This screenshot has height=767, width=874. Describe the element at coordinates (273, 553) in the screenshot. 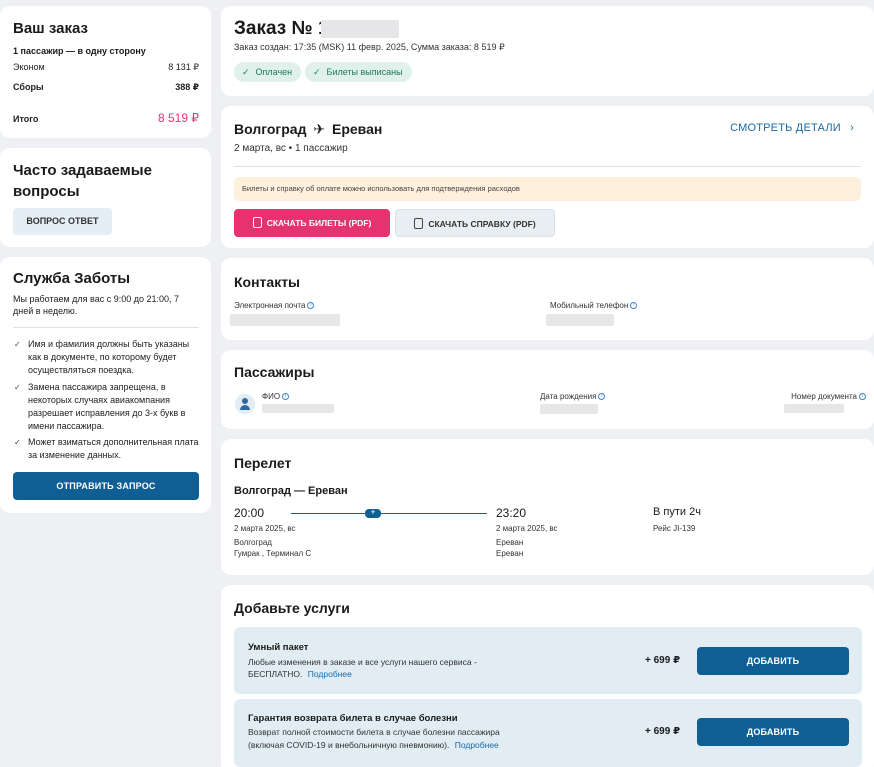

I see `departure-airport: Гумрак , Терминал C` at that location.